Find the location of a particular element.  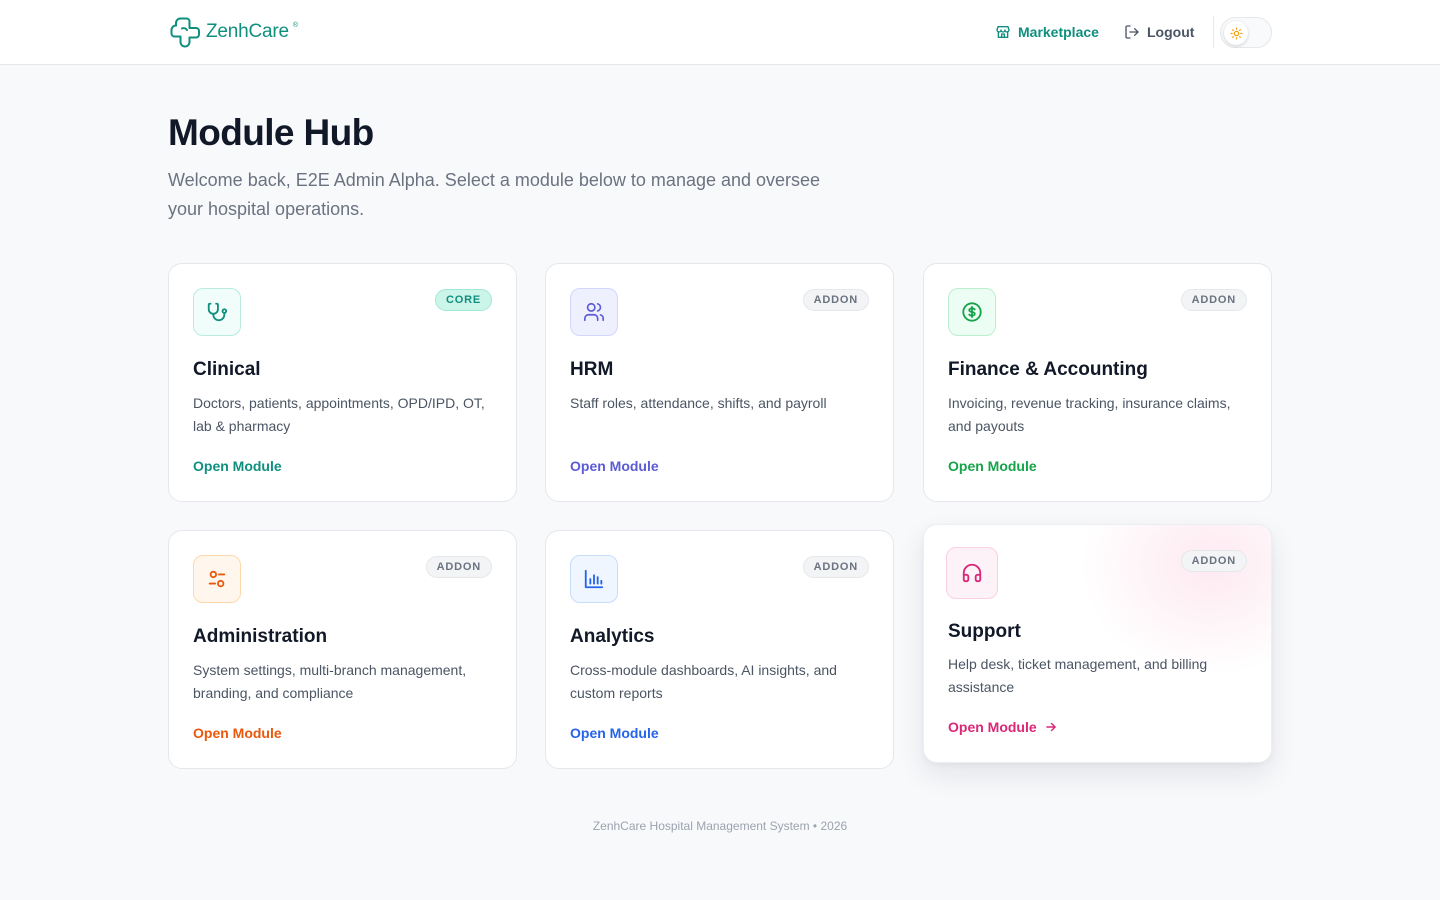

brand-registered-mark: ® is located at coordinates (295, 25).